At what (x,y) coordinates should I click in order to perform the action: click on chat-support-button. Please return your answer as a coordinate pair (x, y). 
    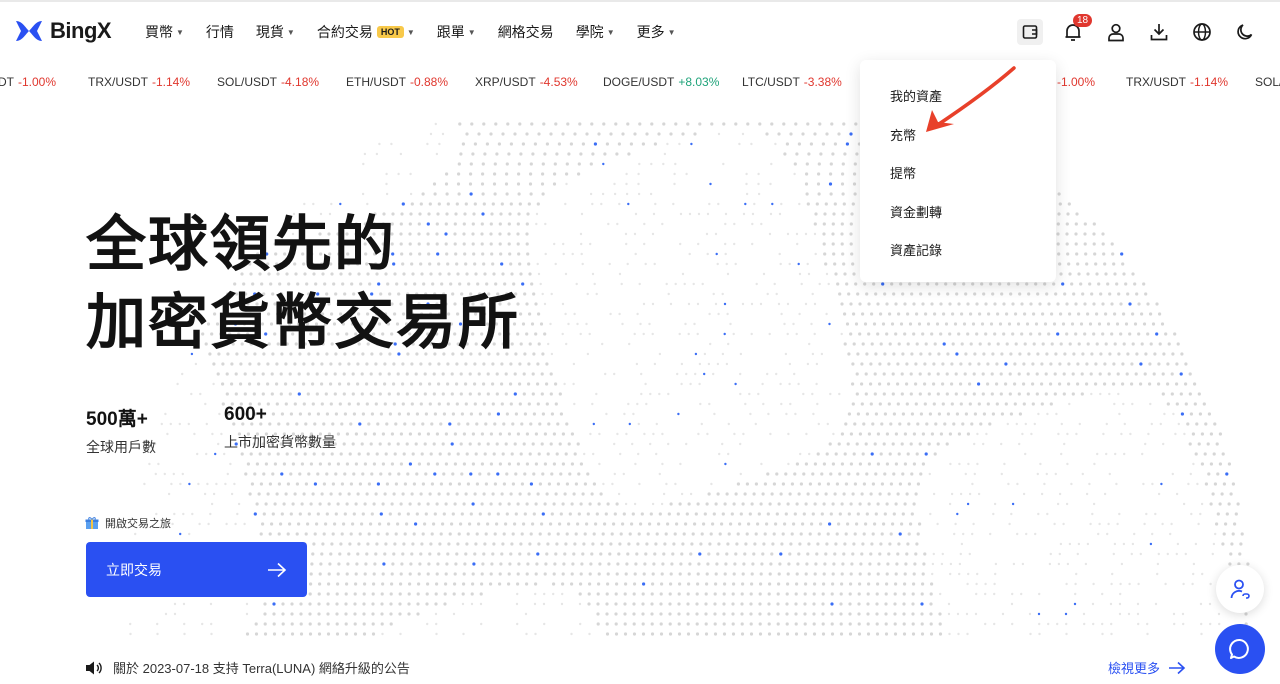
    Looking at the image, I should click on (1240, 649).